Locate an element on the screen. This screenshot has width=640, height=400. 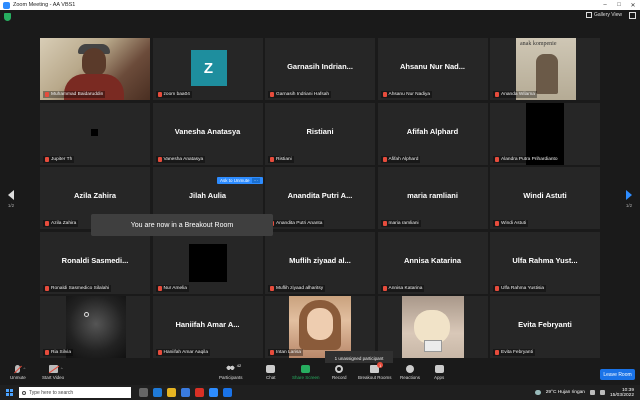
participant-tile: Muhammad Baidaruddin is located at coordinates (95, 69).